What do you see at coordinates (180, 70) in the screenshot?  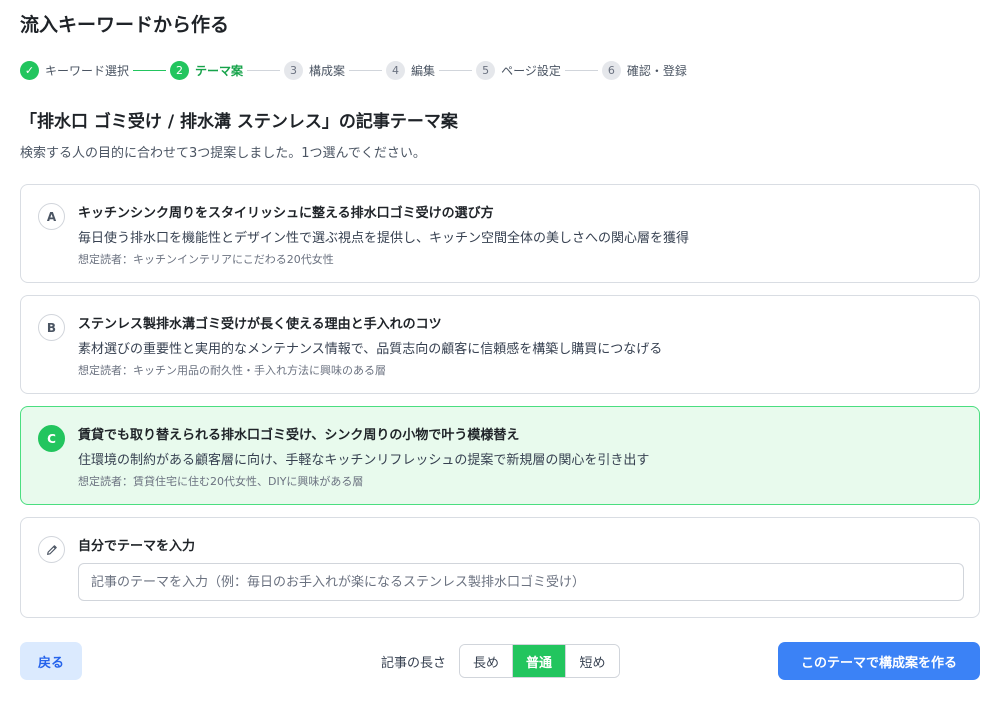 I see `step-number: 2` at bounding box center [180, 70].